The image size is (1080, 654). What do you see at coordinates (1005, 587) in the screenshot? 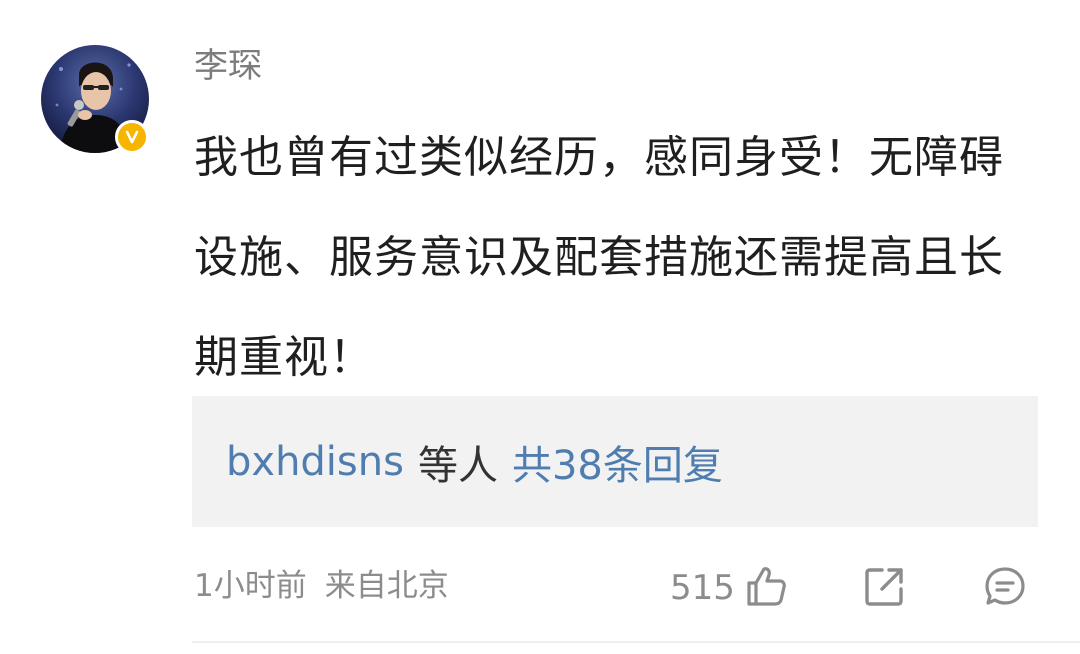
I see `comment-icon` at bounding box center [1005, 587].